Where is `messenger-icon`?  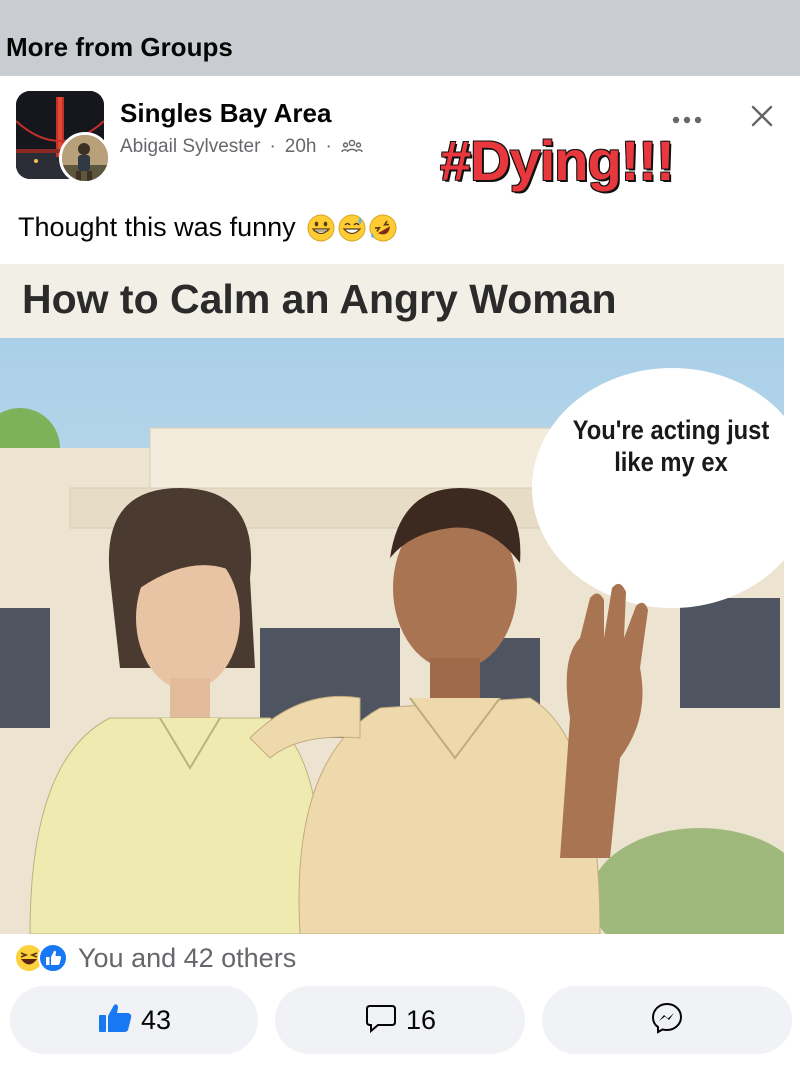
messenger-icon is located at coordinates (667, 1020).